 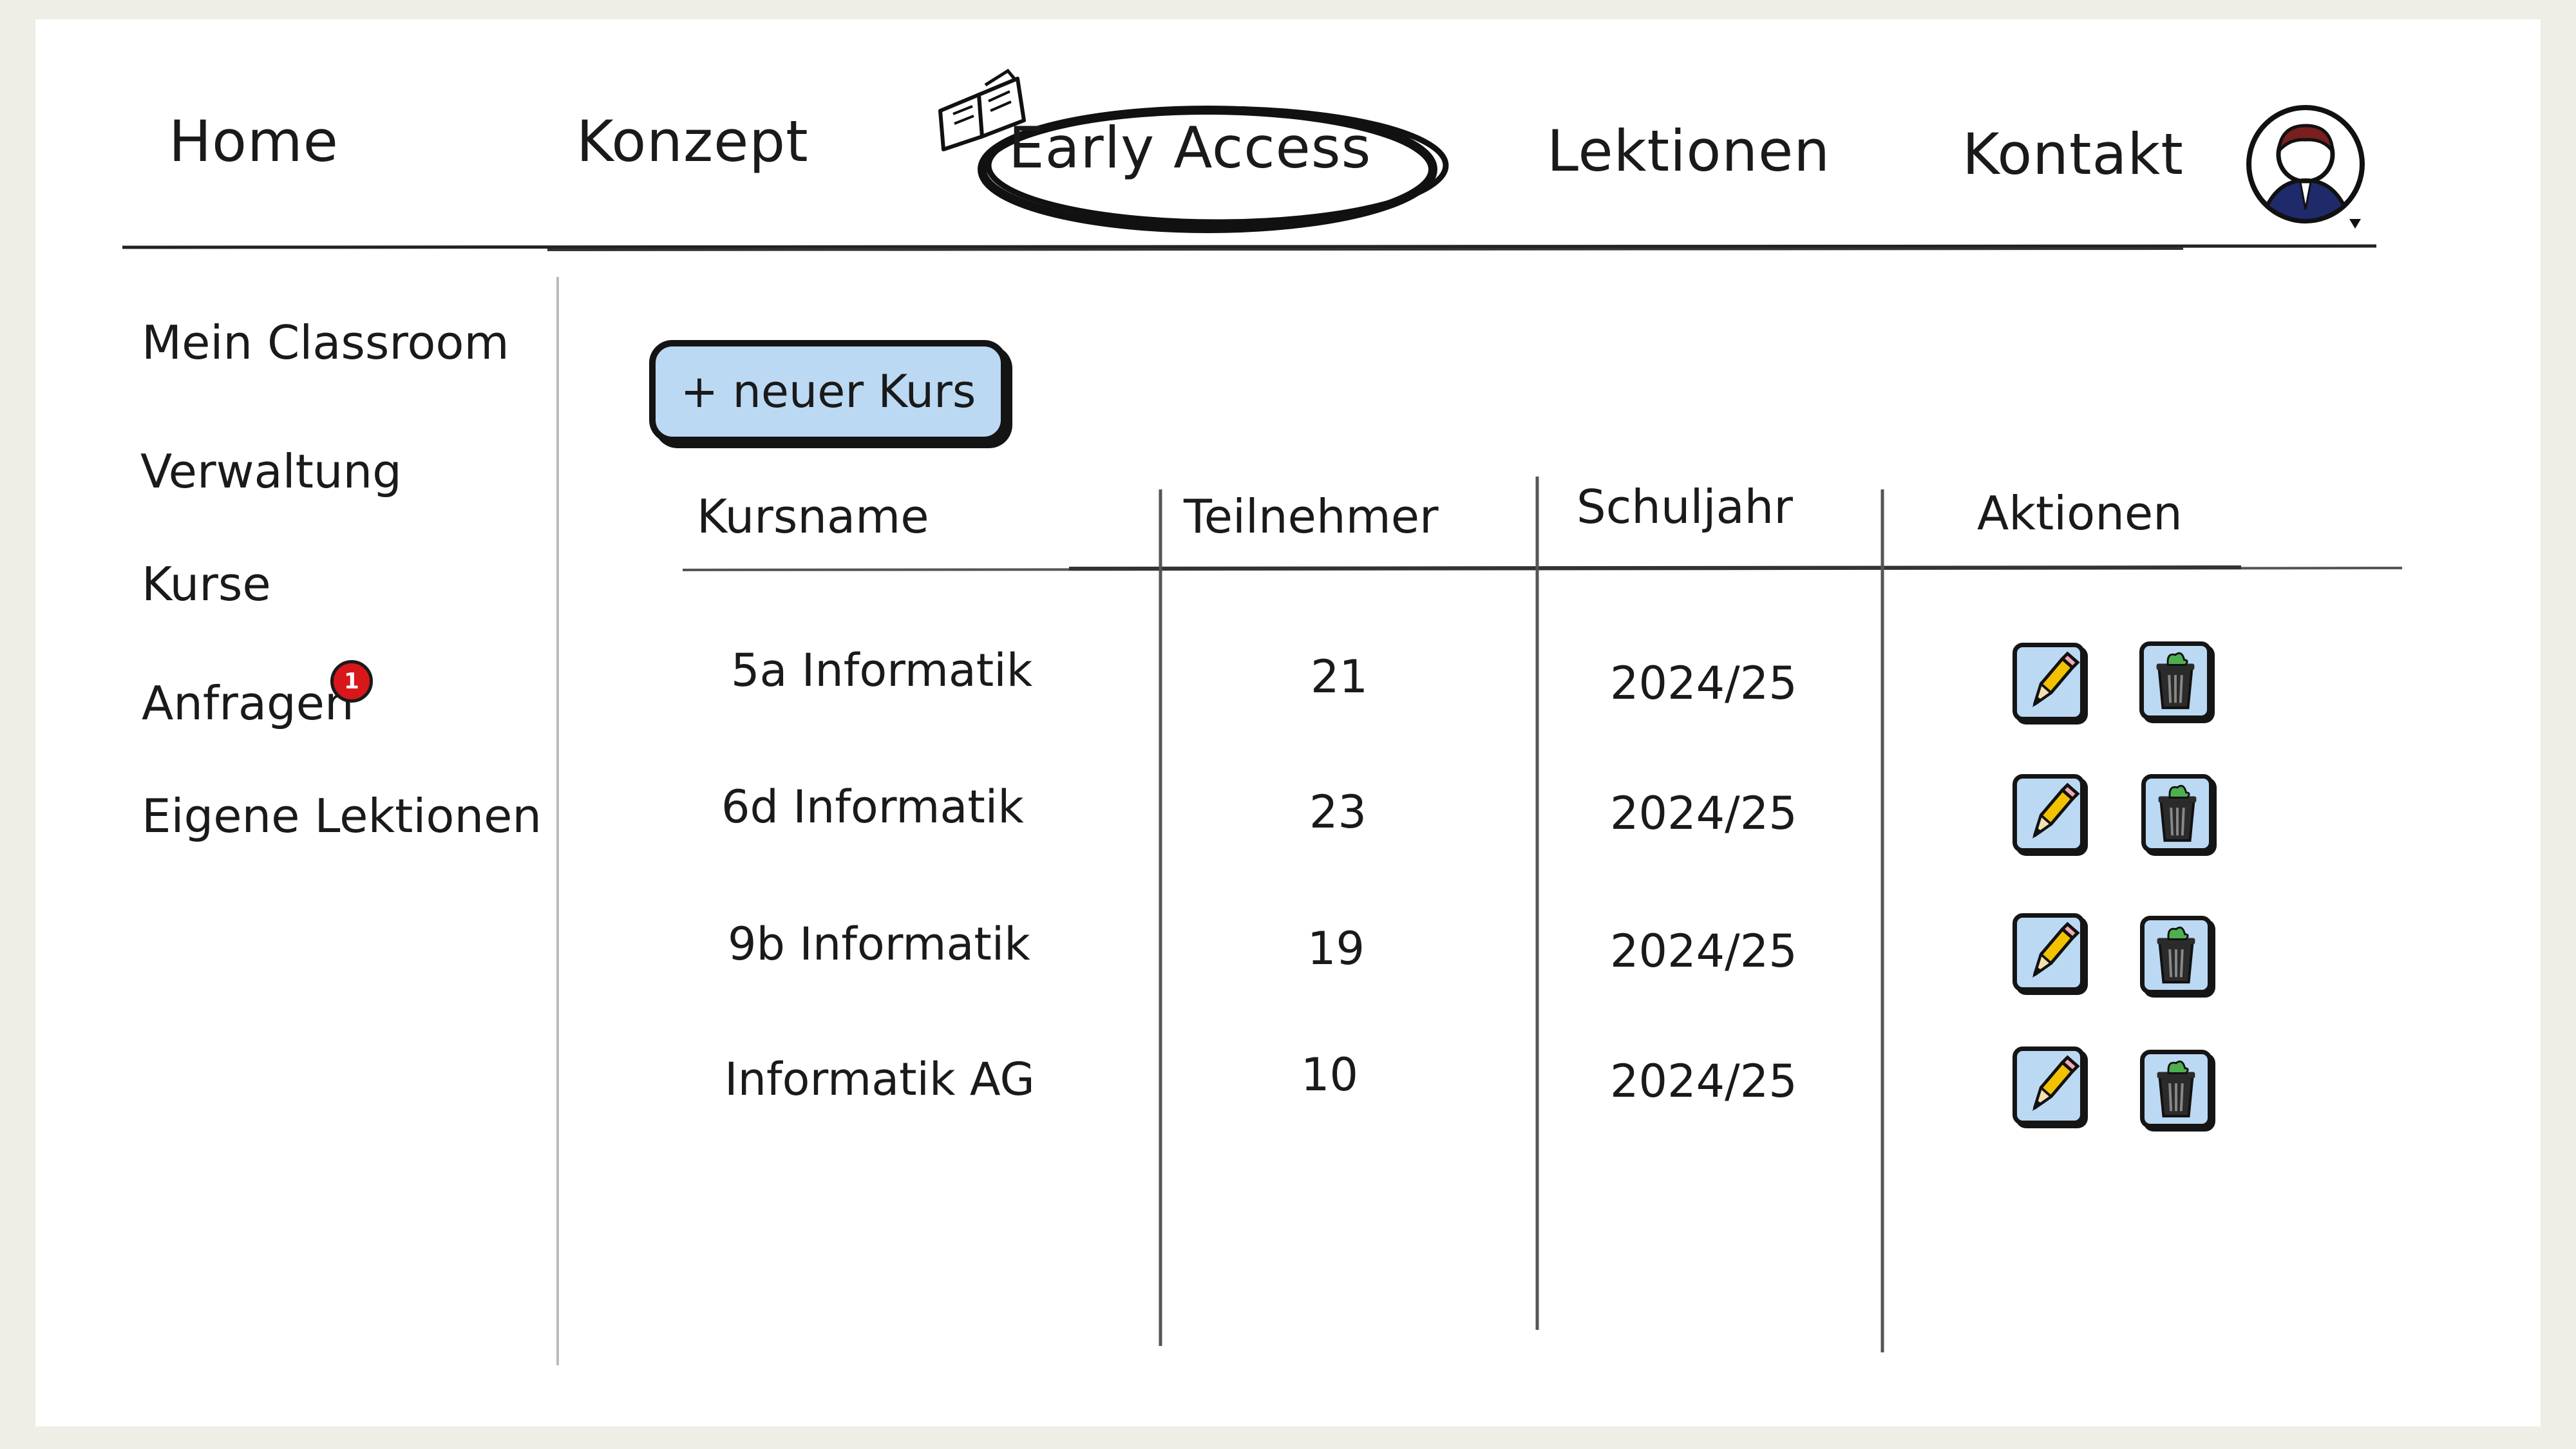 What do you see at coordinates (342, 816) in the screenshot?
I see `sidebar-item-eigene-lektionen: Eigene Lektionen` at bounding box center [342, 816].